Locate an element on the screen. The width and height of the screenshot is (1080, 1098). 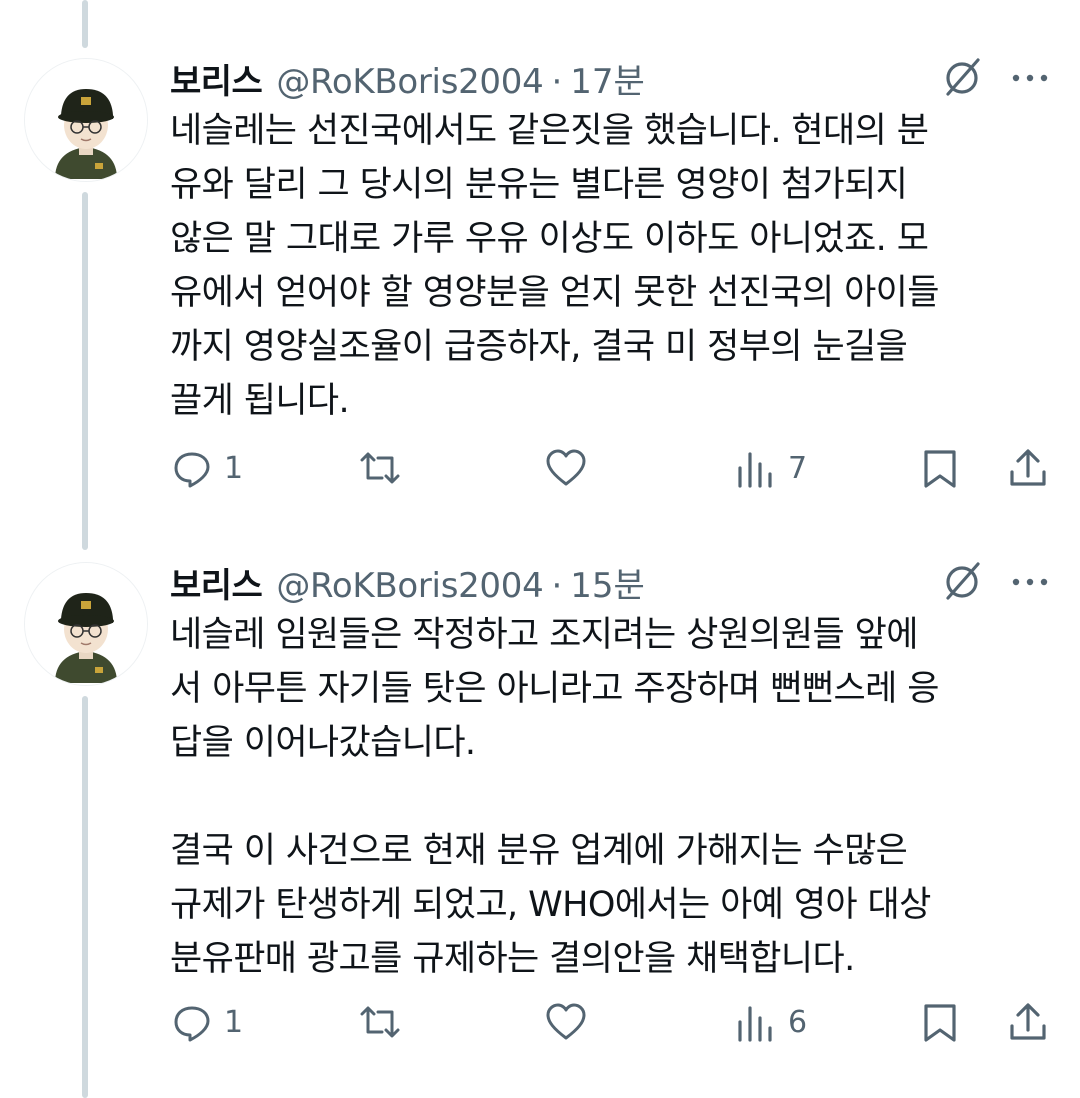
tweet-header: 보리스 @RoKBoris2004 · 15분 is located at coordinates (407, 583).